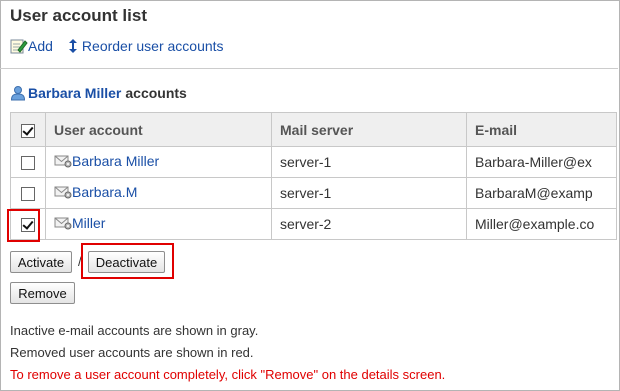  Describe the element at coordinates (127, 261) in the screenshot. I see `deactivate-highlight` at that location.